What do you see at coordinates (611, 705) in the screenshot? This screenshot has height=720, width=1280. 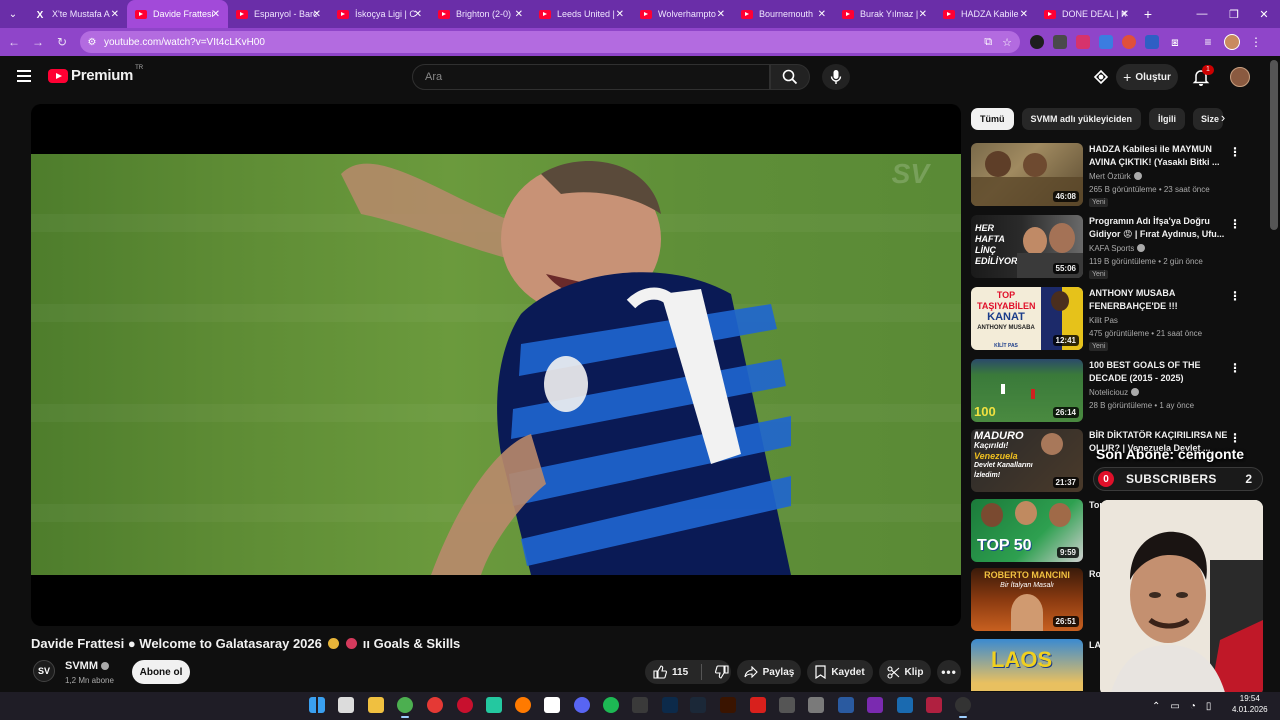 I see `spotify-icon` at bounding box center [611, 705].